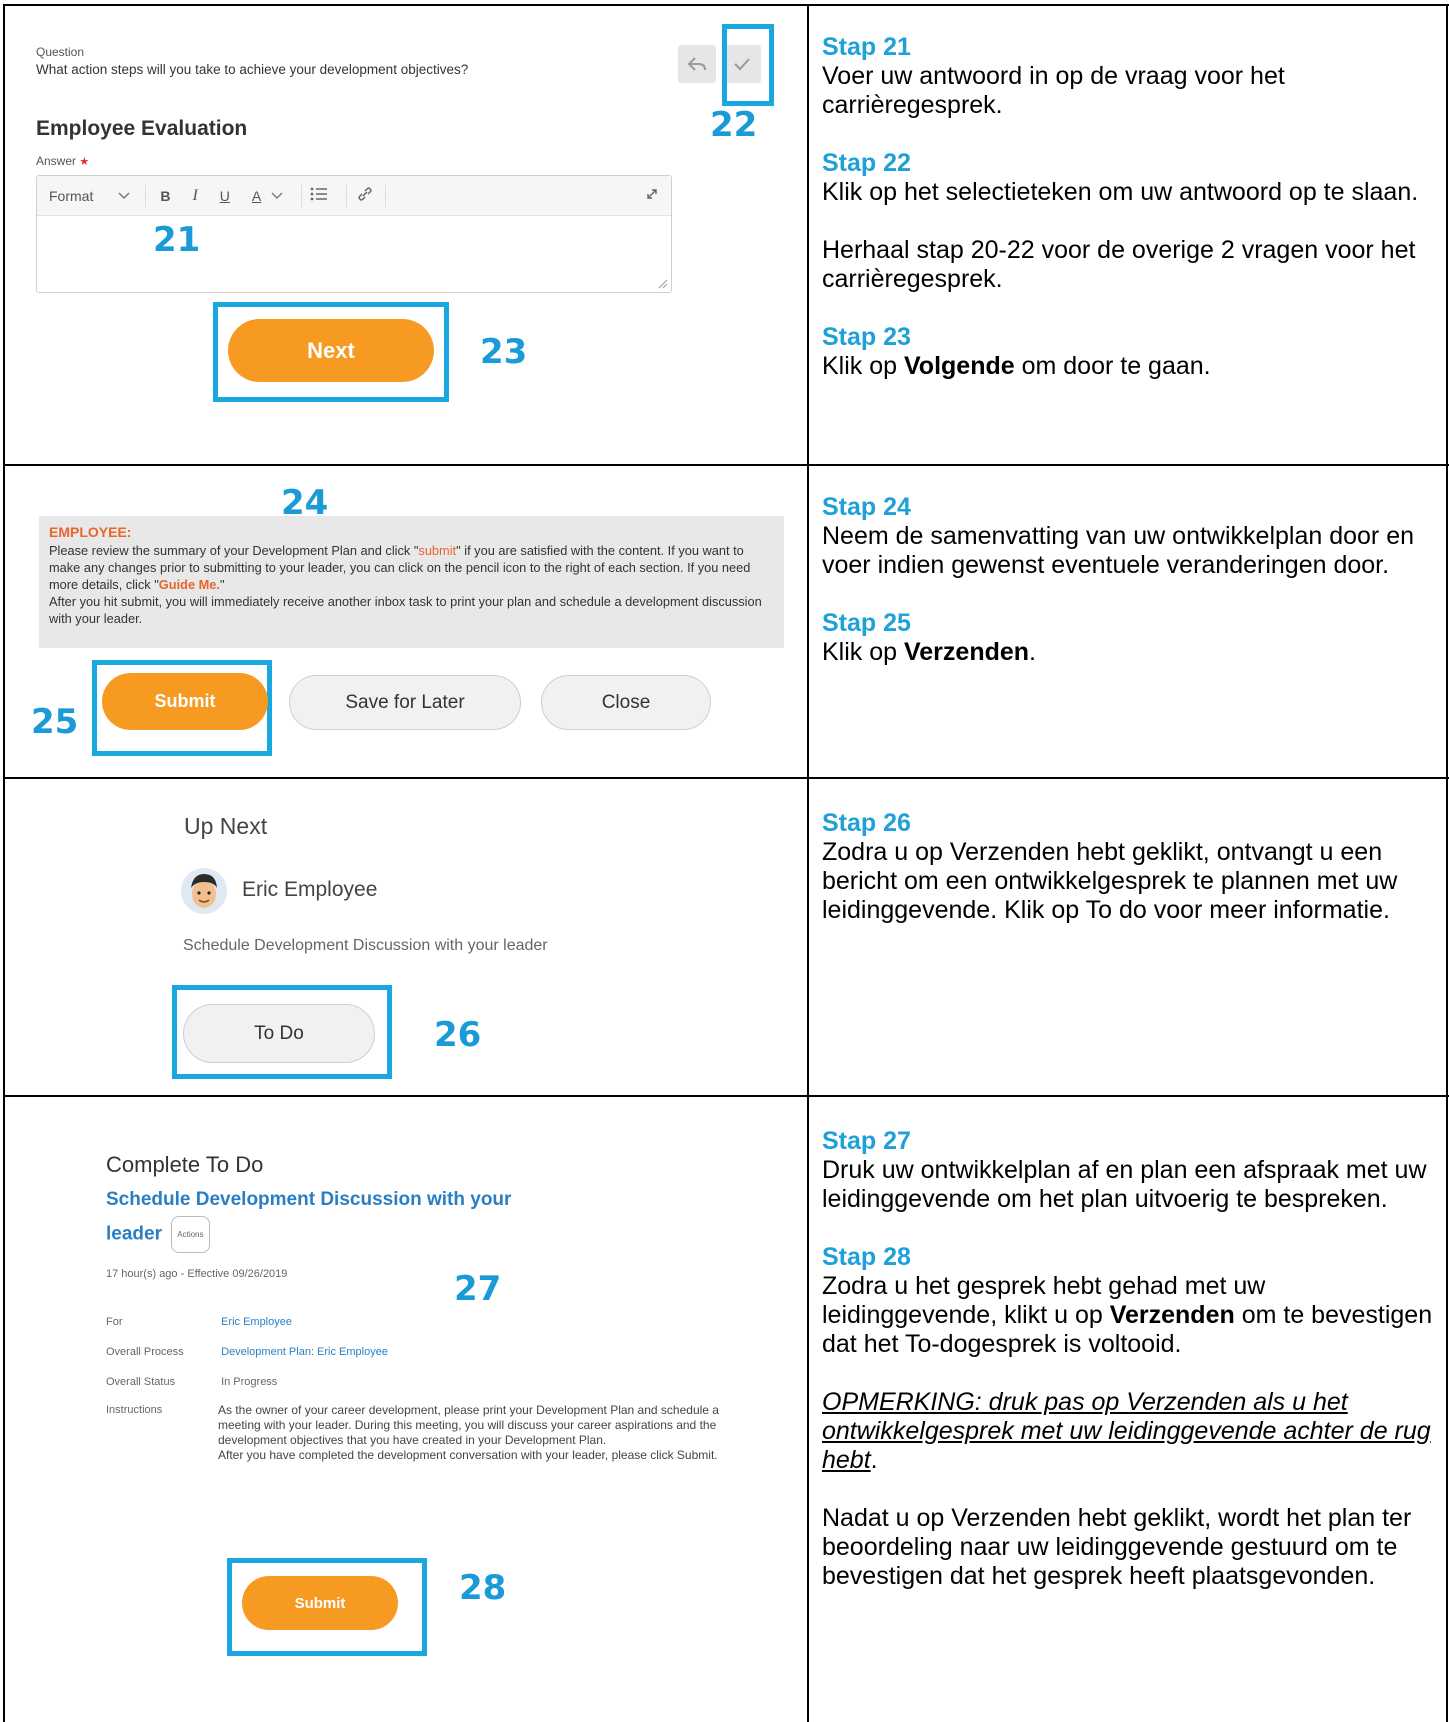 Image resolution: width=1449 pixels, height=1722 pixels. What do you see at coordinates (309, 890) in the screenshot?
I see `person-name: Eric Employee` at bounding box center [309, 890].